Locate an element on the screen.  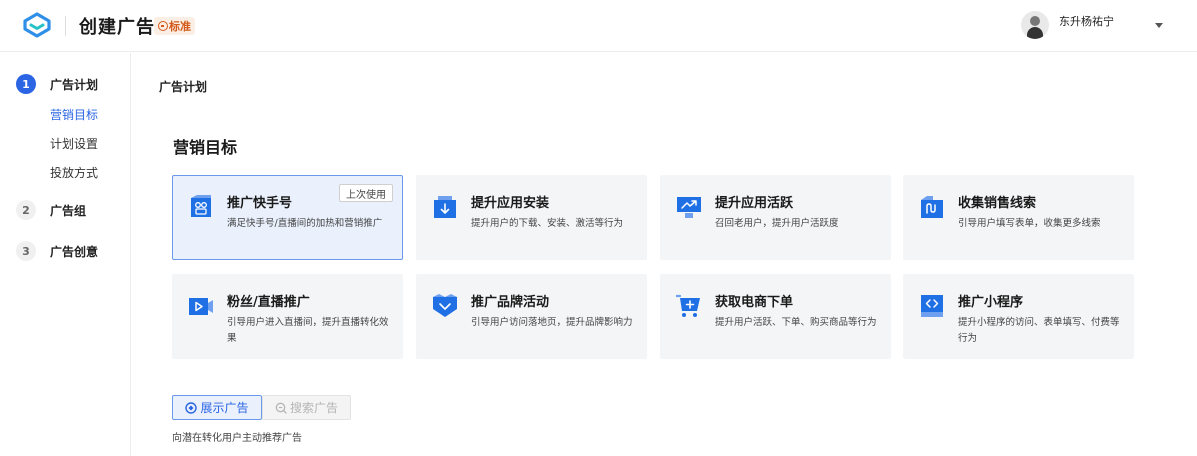
objective-description: 引导用户进入直播间，提升直播转化效果 is located at coordinates (308, 330).